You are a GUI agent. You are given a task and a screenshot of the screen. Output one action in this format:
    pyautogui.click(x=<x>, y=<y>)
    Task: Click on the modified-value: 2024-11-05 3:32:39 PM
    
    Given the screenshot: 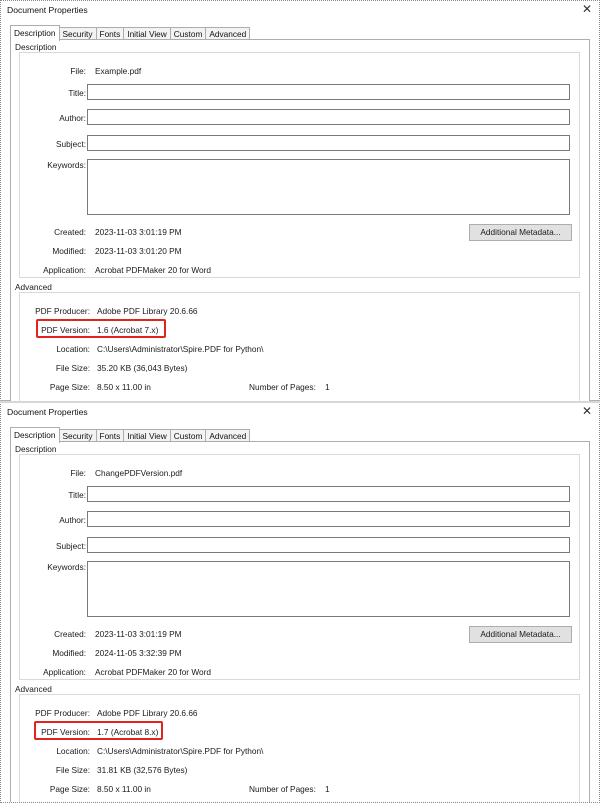 What is the action you would take?
    pyautogui.click(x=138, y=653)
    